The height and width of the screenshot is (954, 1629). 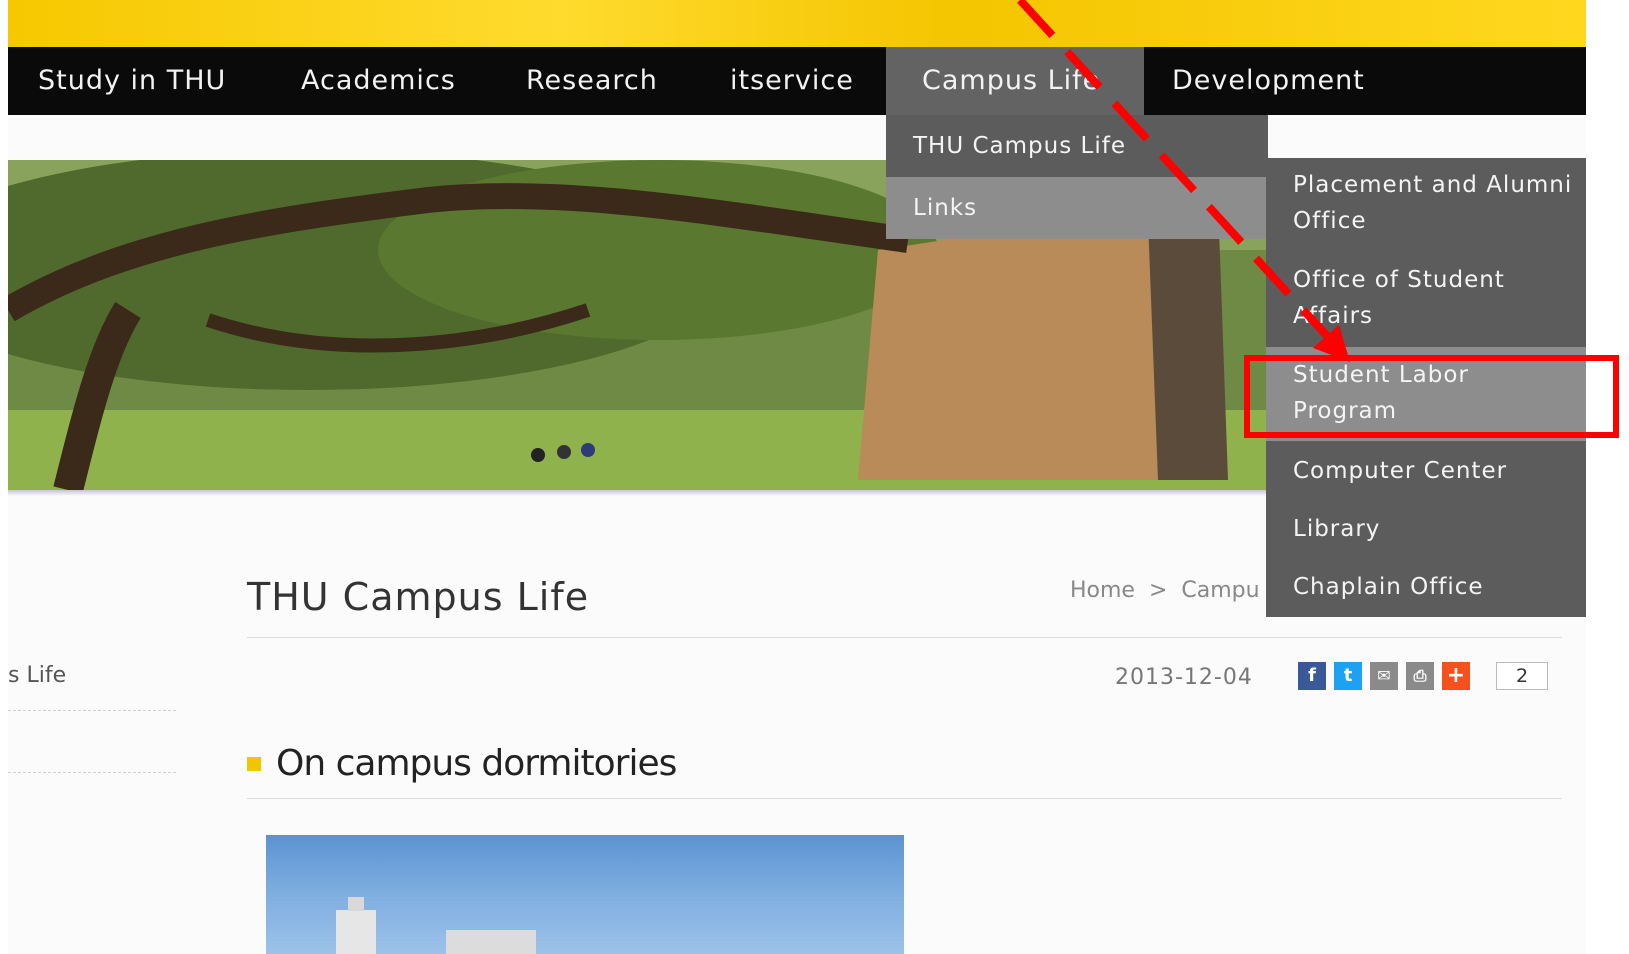 What do you see at coordinates (1431, 396) in the screenshot?
I see `annotation-highlight-box` at bounding box center [1431, 396].